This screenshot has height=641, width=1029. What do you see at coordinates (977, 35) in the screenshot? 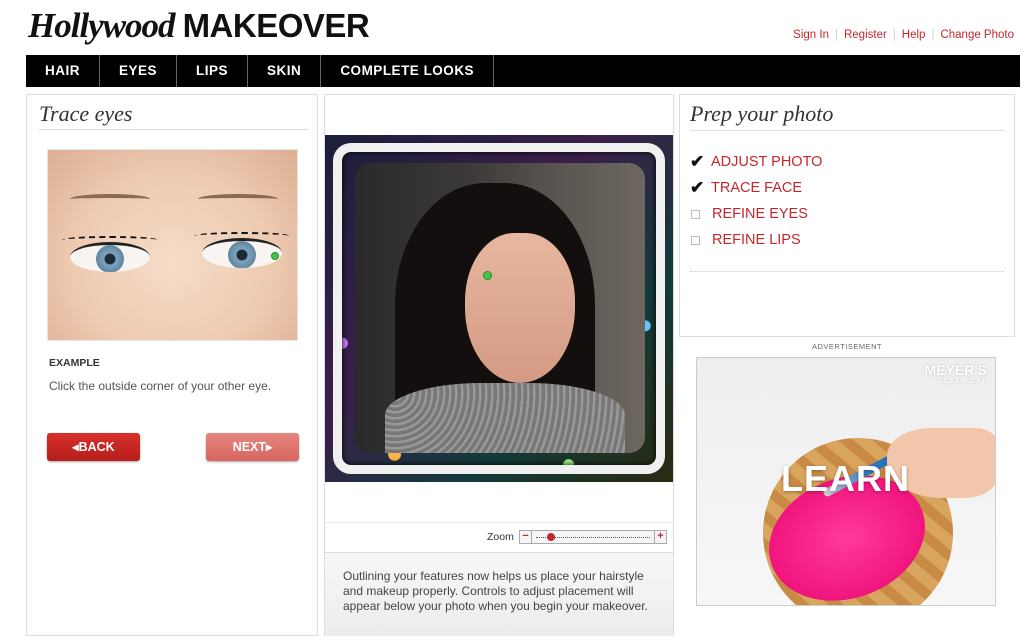
I see `change-photo-link: Change Photo` at bounding box center [977, 35].